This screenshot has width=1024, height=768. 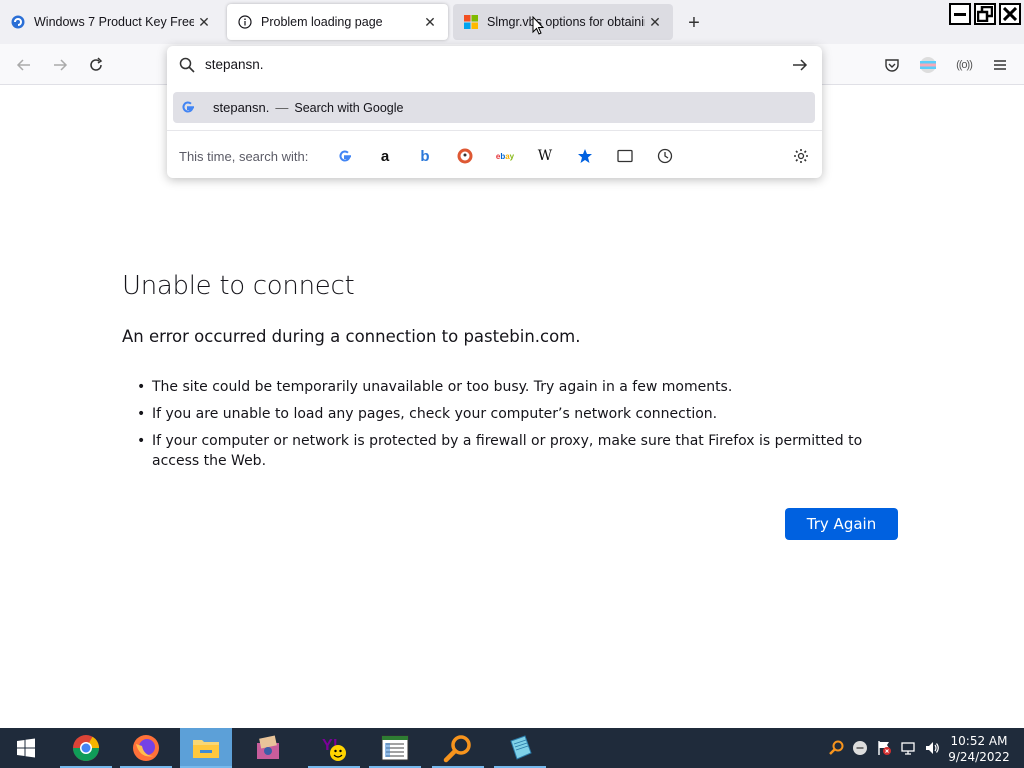 I want to click on amazon-icon: a, so click(x=385, y=156).